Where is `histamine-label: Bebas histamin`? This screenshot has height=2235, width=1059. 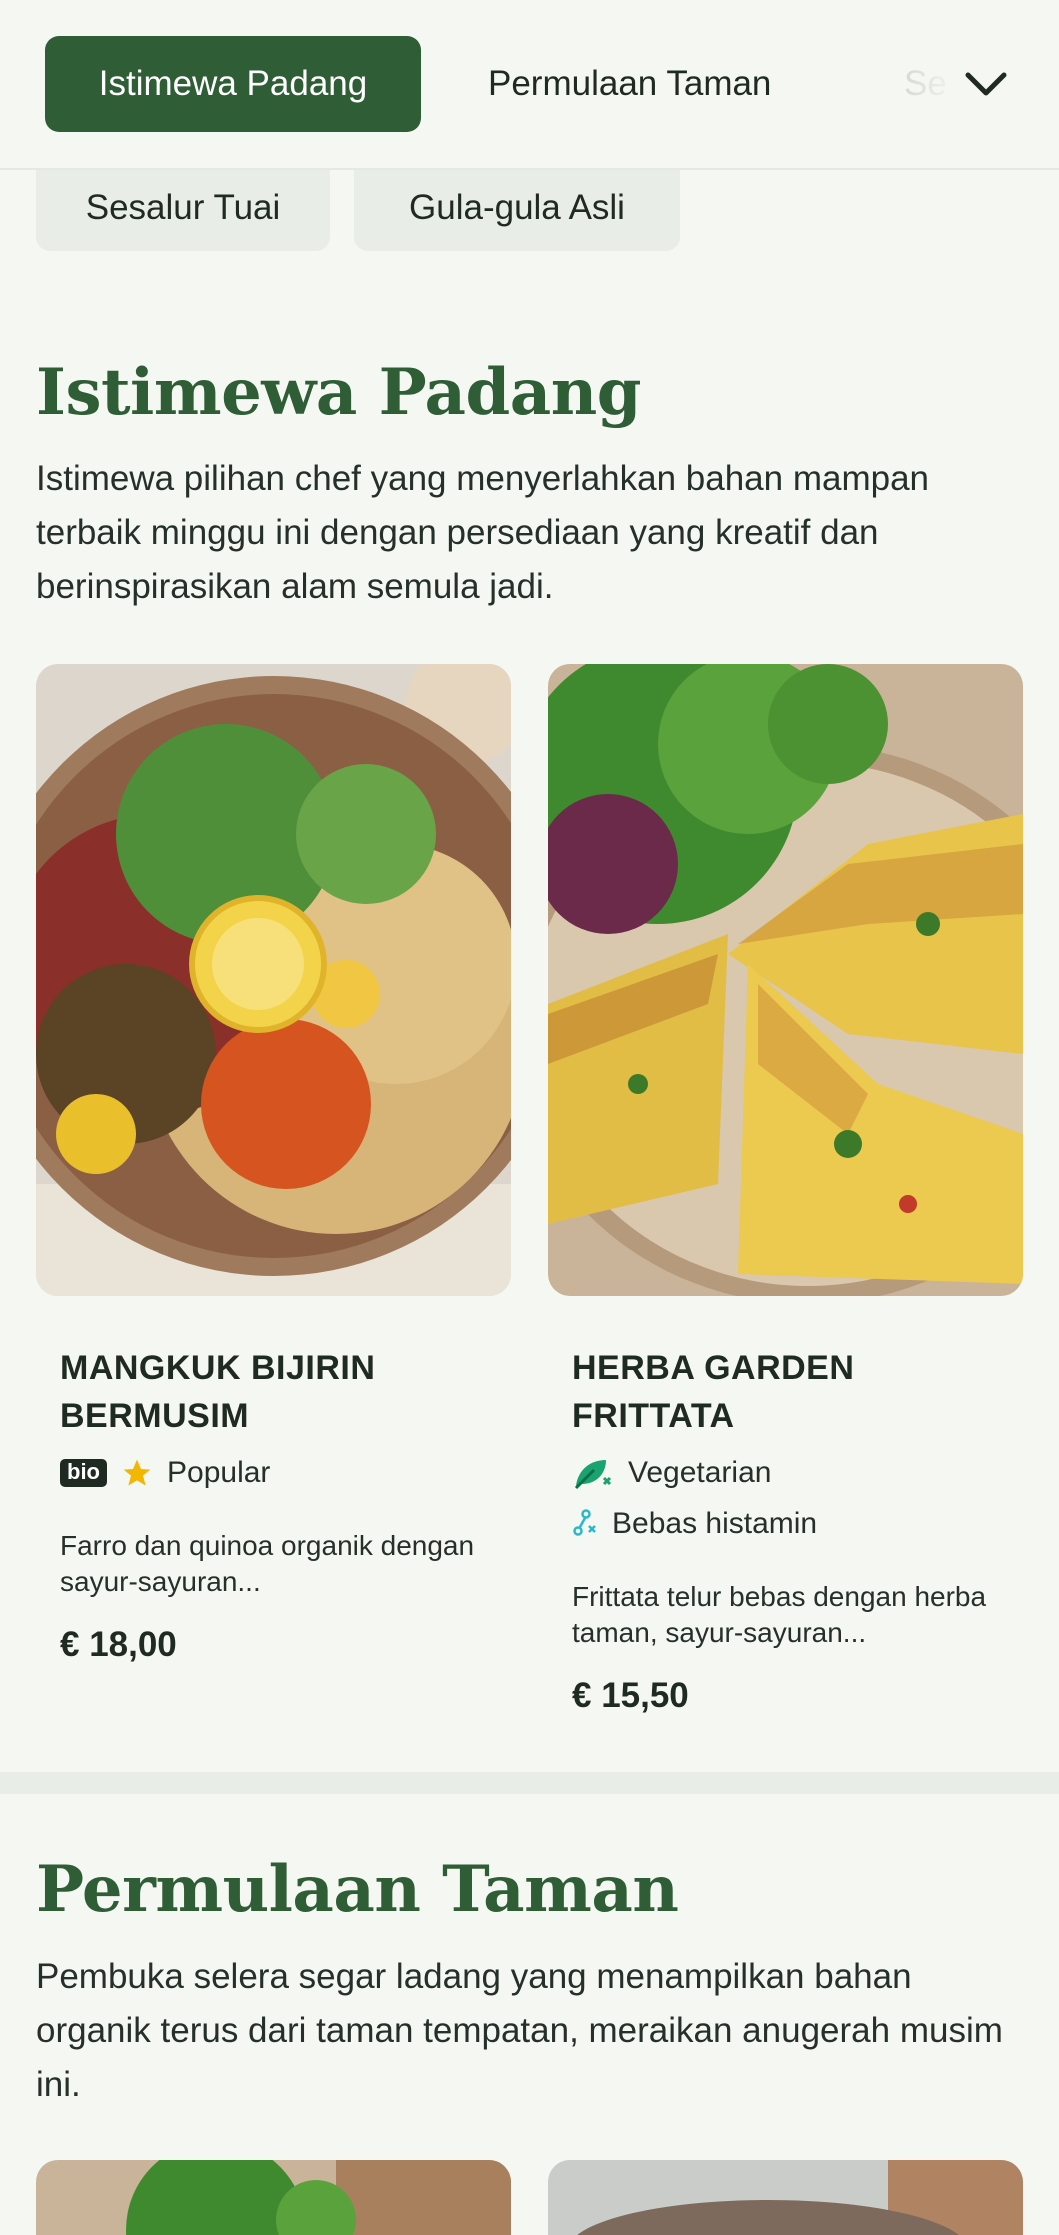
histamine-label: Bebas histamin is located at coordinates (715, 1523).